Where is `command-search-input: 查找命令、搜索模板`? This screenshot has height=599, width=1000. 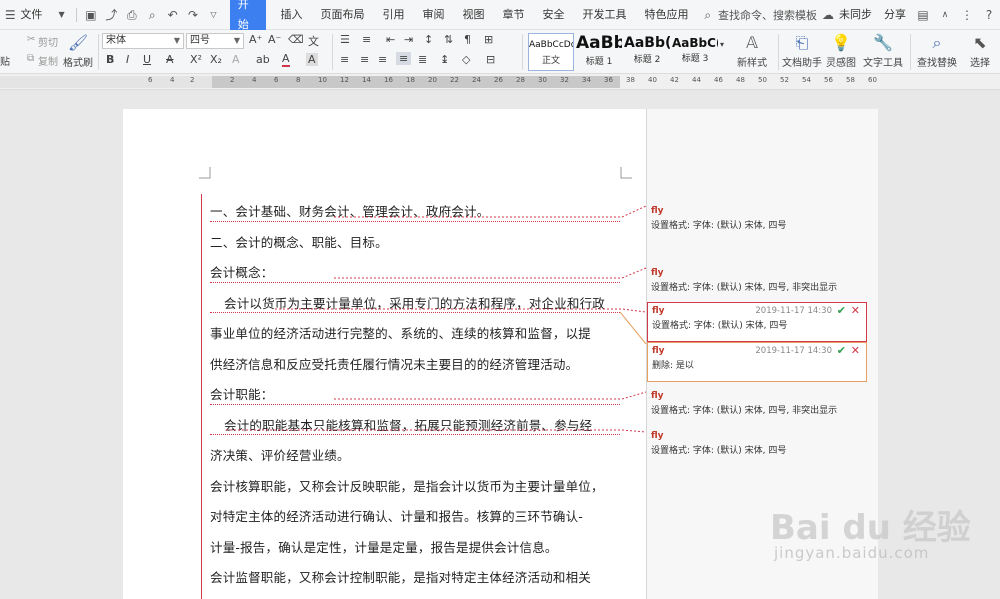 command-search-input: 查找命令、搜索模板 is located at coordinates (767, 15).